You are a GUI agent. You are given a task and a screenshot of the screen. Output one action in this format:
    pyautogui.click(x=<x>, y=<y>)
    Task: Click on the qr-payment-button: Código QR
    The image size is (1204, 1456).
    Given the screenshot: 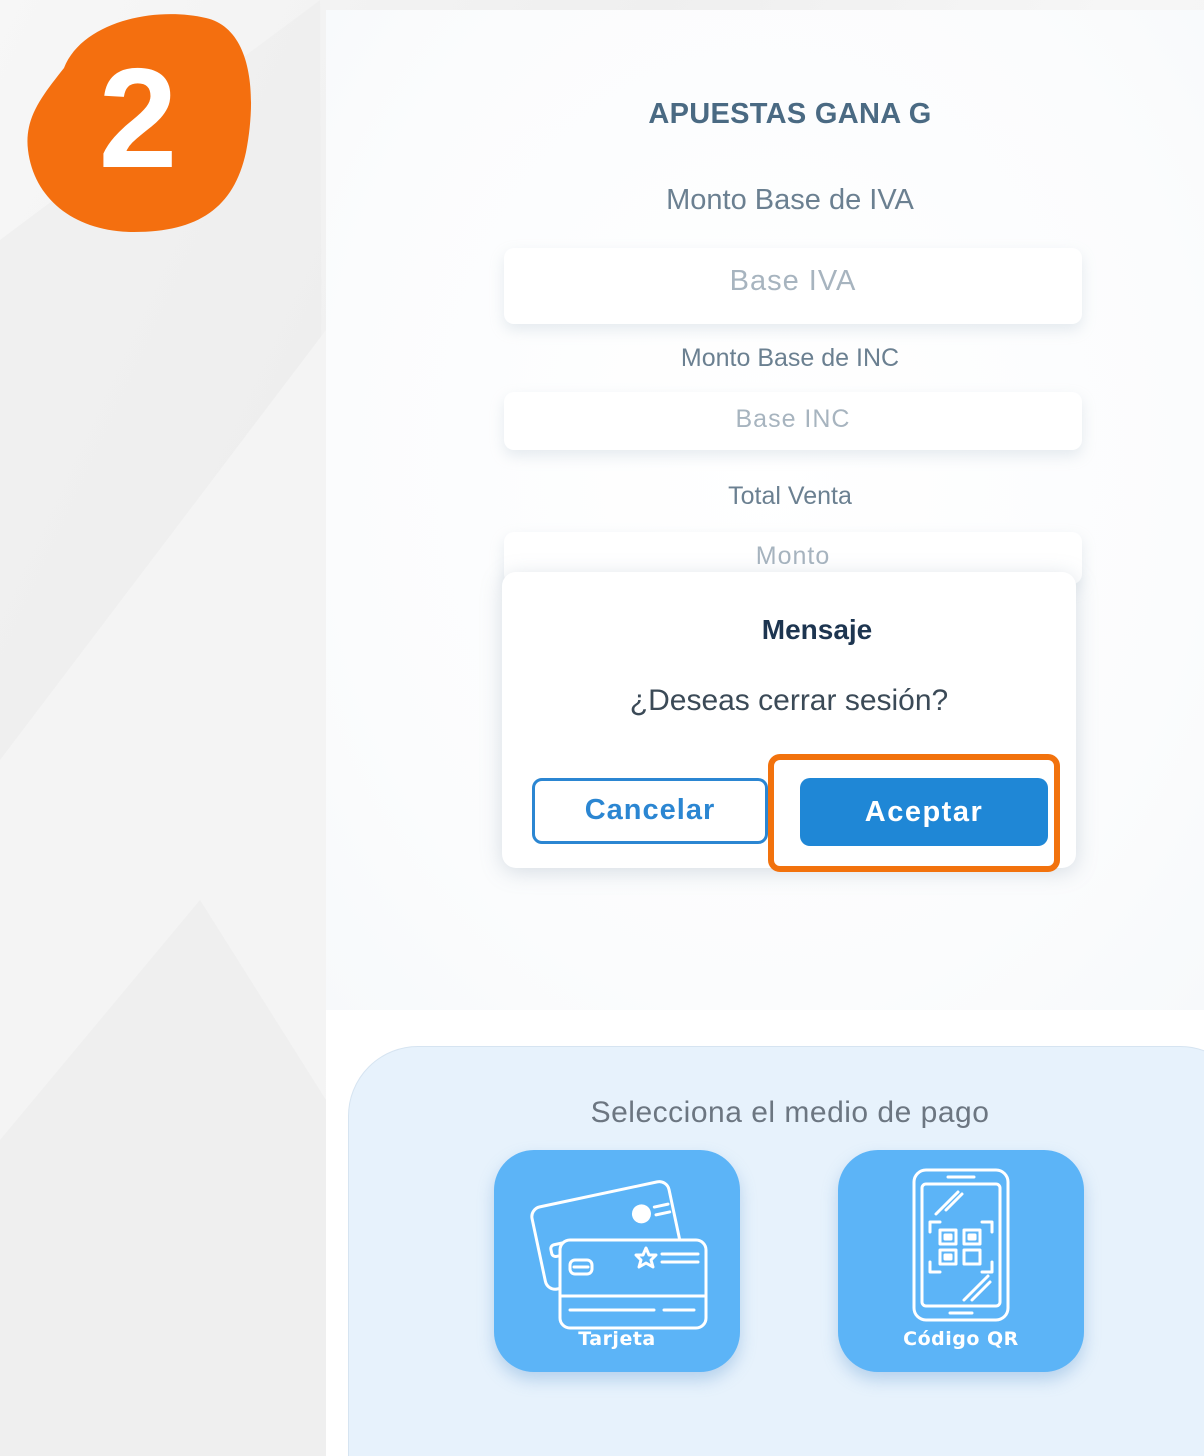 What is the action you would take?
    pyautogui.click(x=961, y=1261)
    